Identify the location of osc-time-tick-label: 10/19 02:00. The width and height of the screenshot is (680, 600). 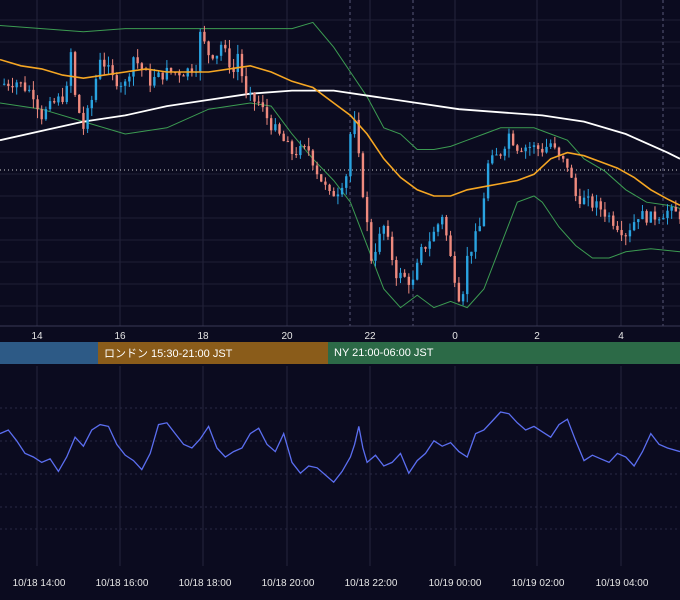
(538, 583).